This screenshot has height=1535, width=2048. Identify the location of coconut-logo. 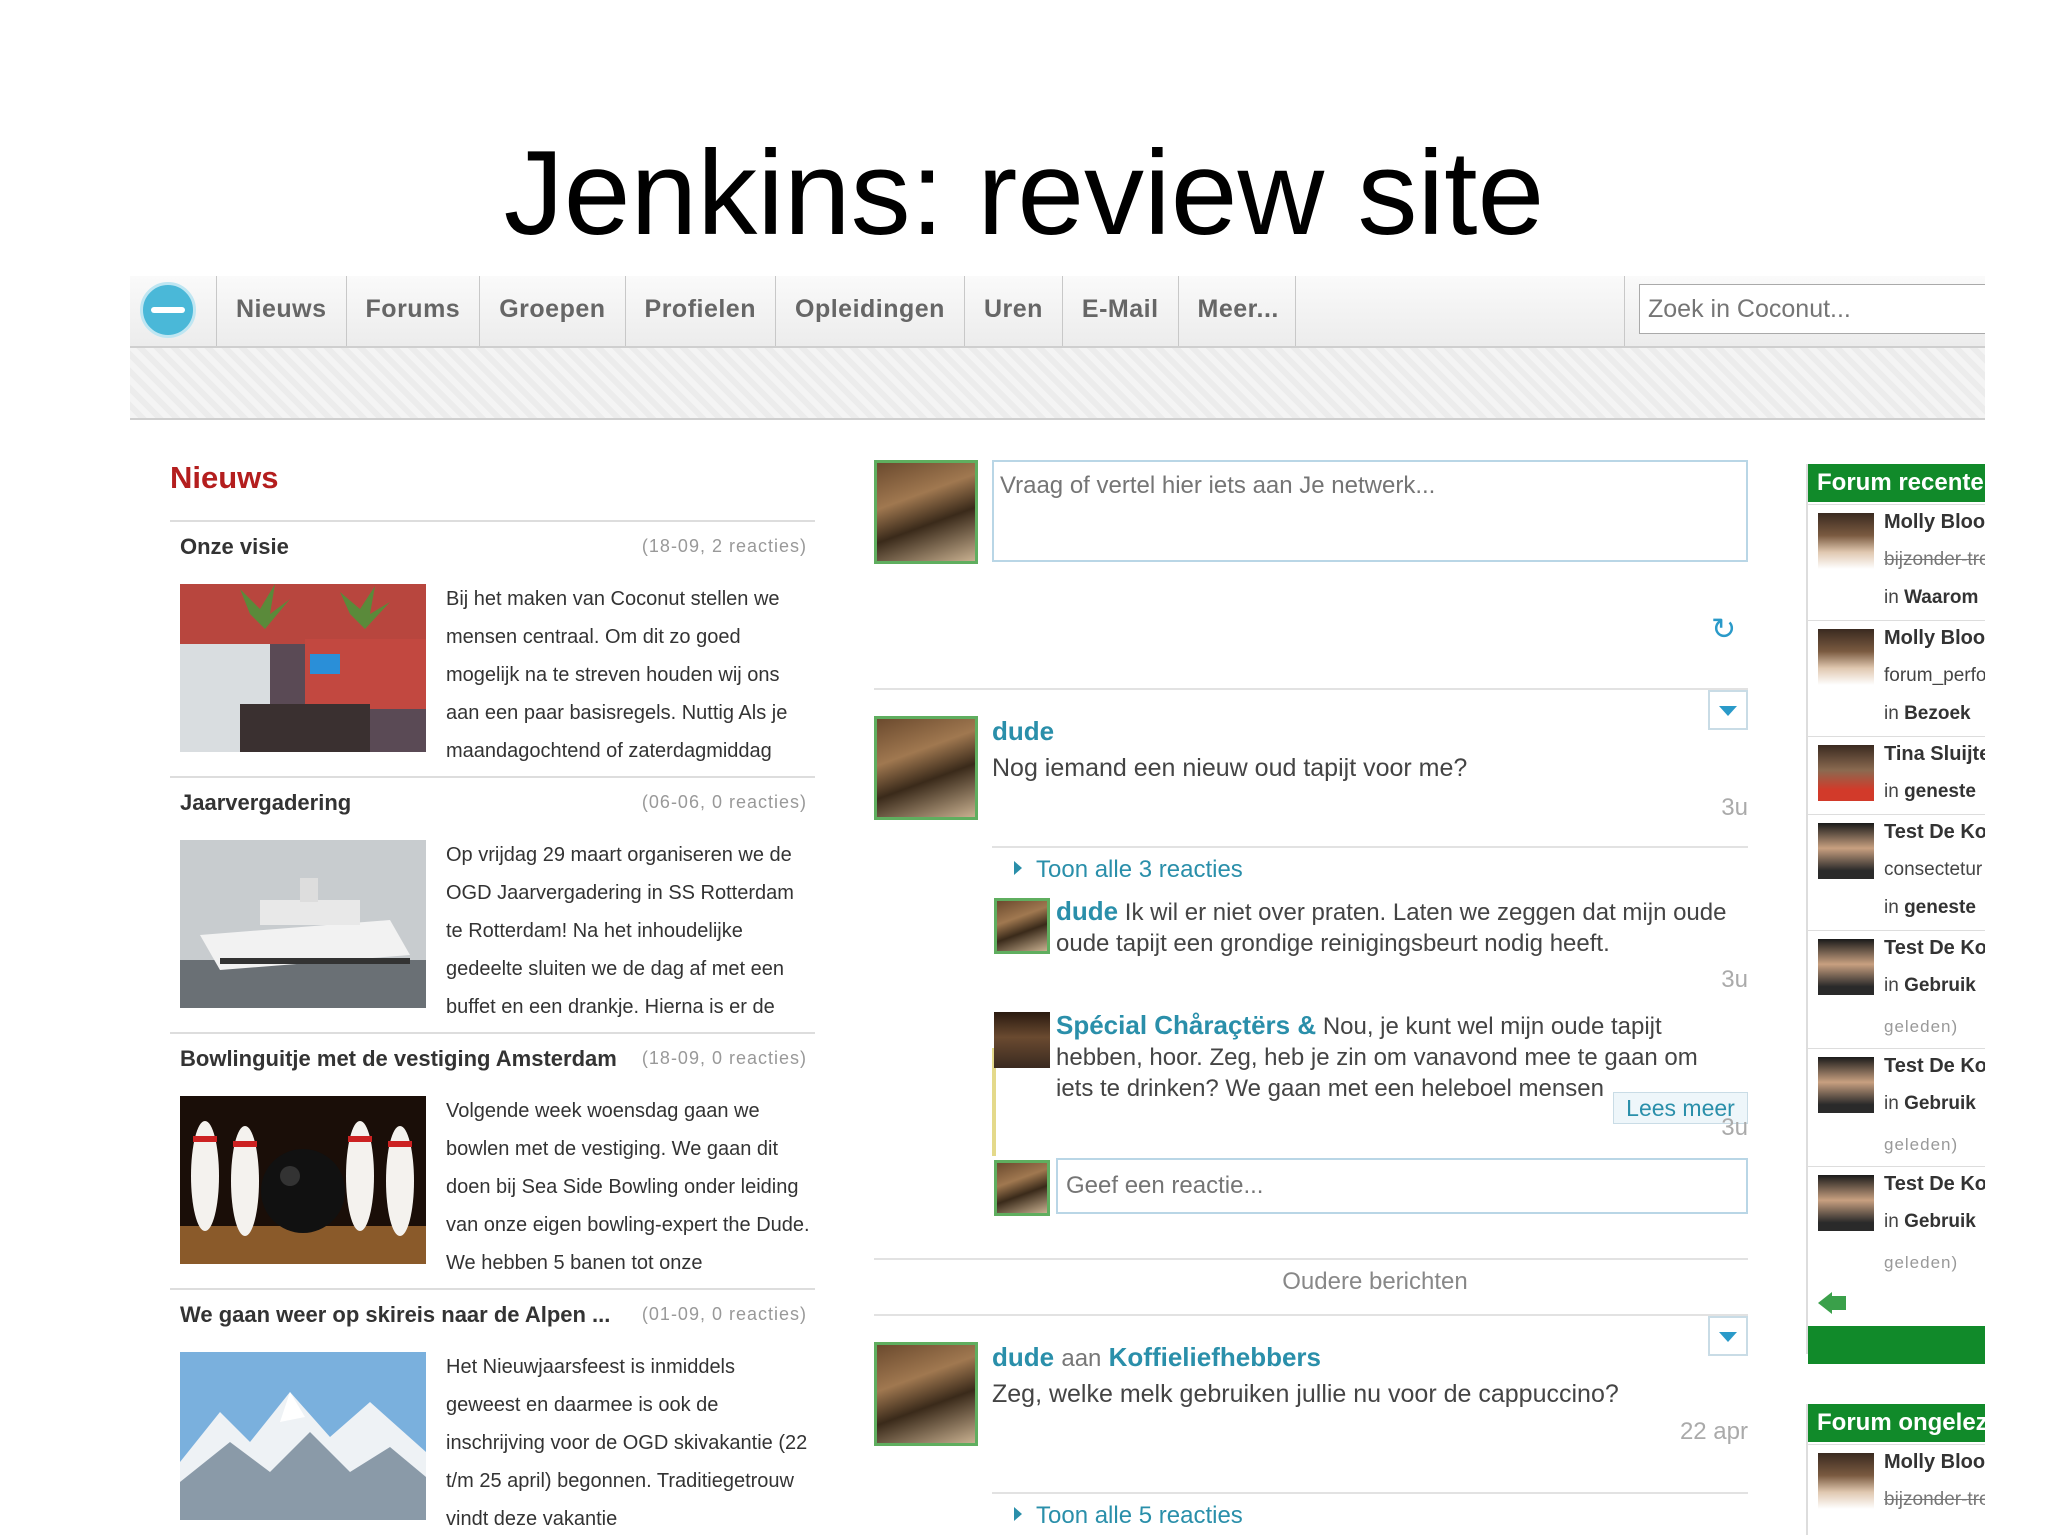
(168, 310).